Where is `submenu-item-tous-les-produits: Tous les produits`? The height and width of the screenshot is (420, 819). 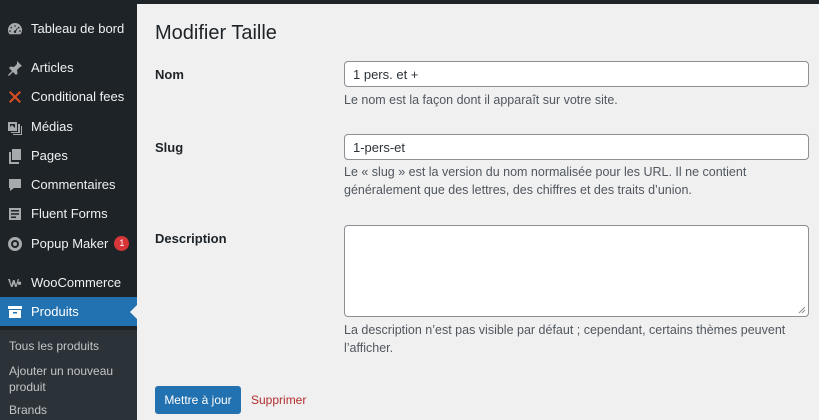
submenu-item-tous-les-produits: Tous les produits is located at coordinates (54, 346).